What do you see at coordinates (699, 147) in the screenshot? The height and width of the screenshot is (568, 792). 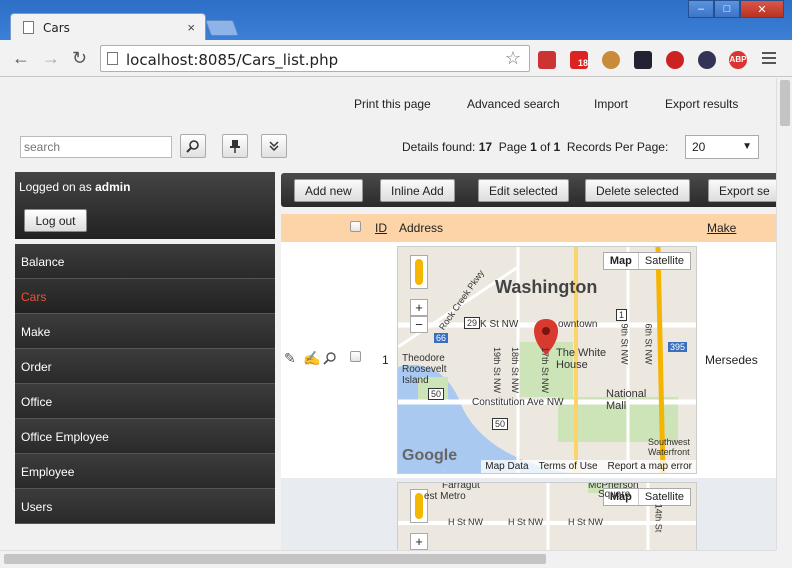 I see `records-per-page-value: 20` at bounding box center [699, 147].